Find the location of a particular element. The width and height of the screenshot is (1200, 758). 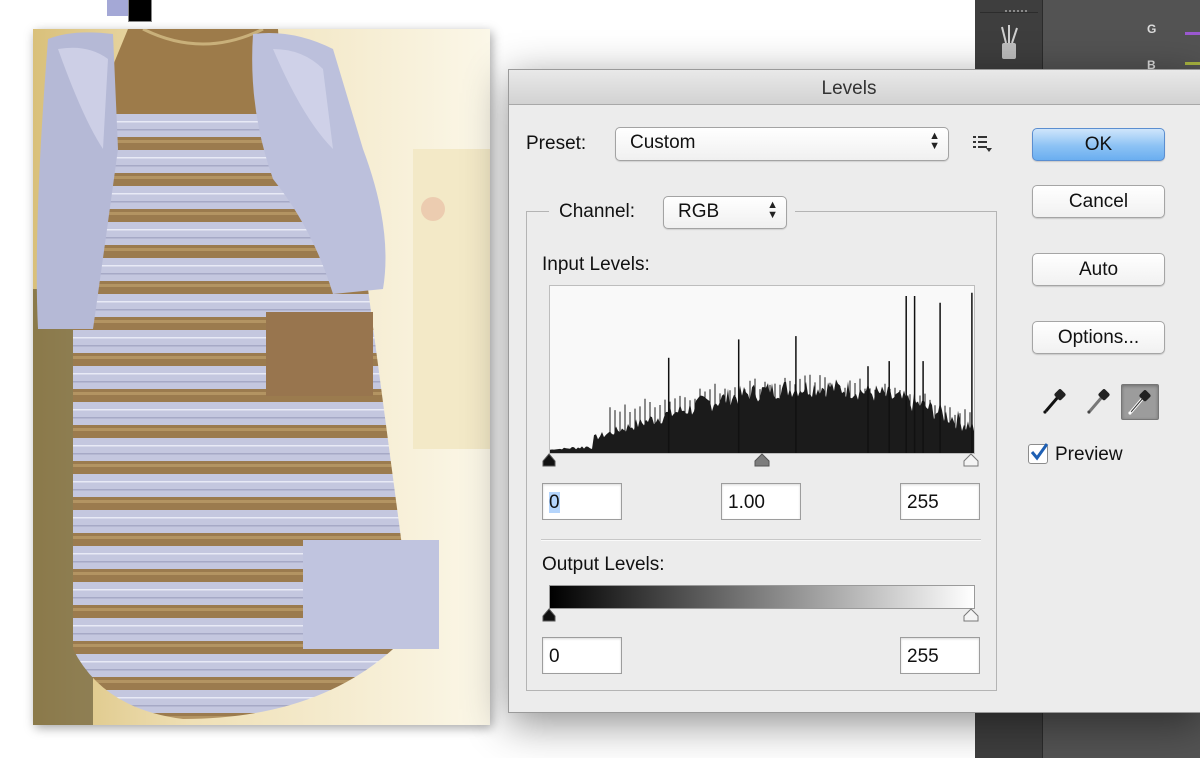

group-divider is located at coordinates (761, 540).